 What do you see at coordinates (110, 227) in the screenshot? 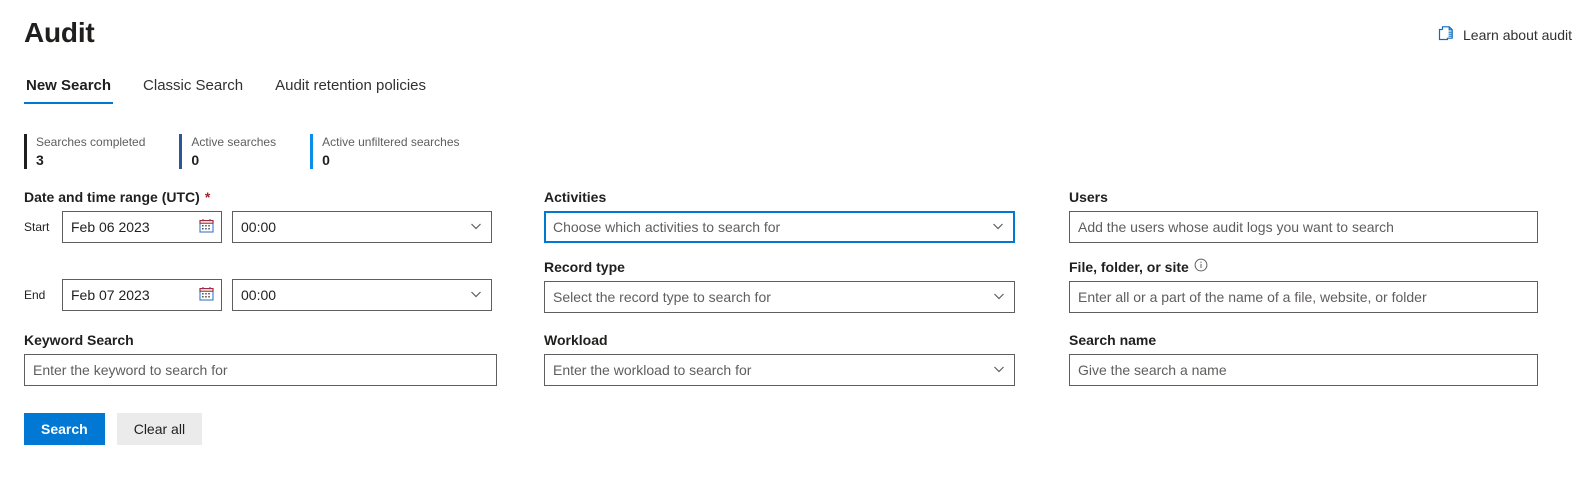
I see `start-date-value: Feb 06 2023` at bounding box center [110, 227].